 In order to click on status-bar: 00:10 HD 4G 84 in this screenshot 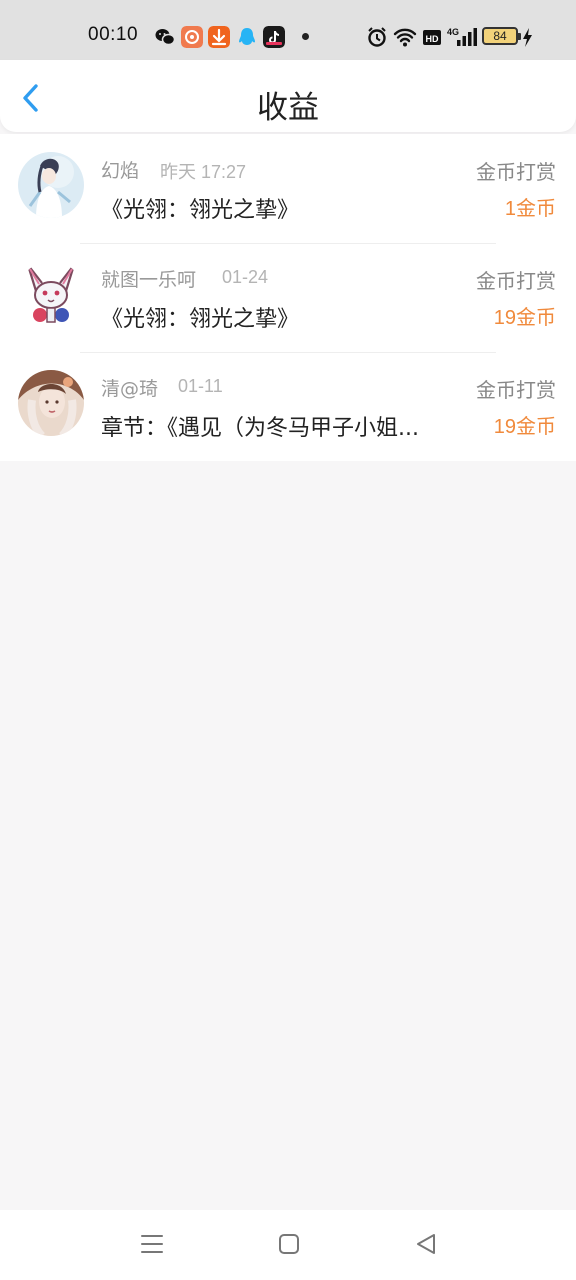, I will do `click(288, 30)`.